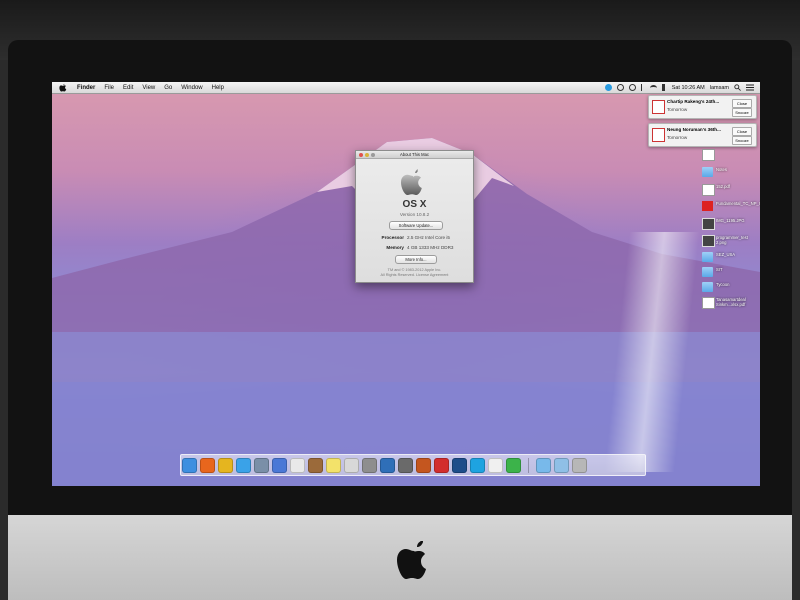  I want to click on system-preferences-icon, so click(369, 465).